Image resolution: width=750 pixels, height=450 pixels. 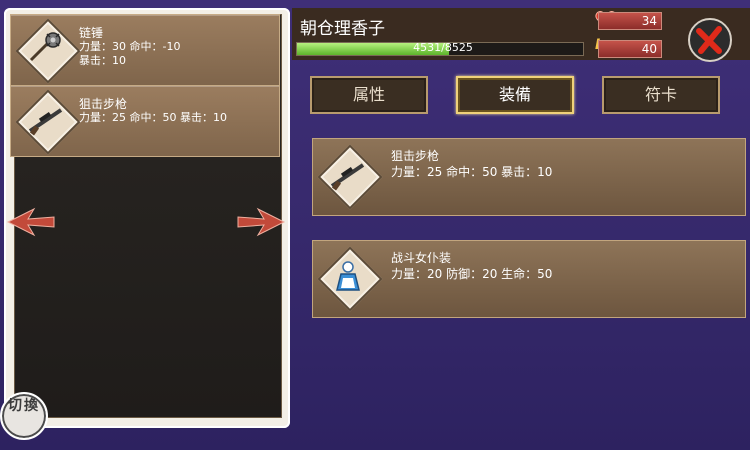 I want to click on character-name: 朝仓理香子, so click(x=342, y=29).